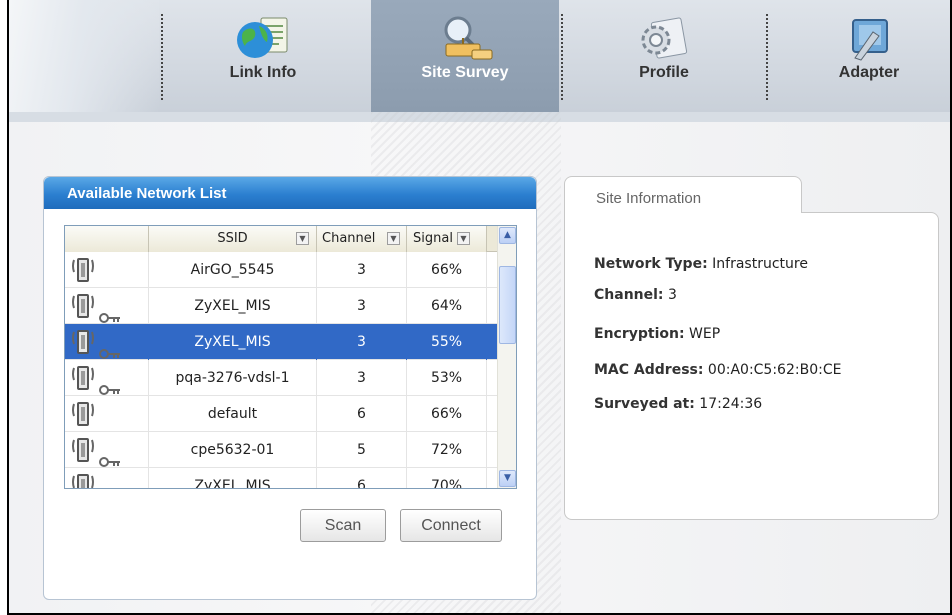 This screenshot has height=615, width=952. I want to click on nav-site-survey: Site Survey, so click(465, 56).